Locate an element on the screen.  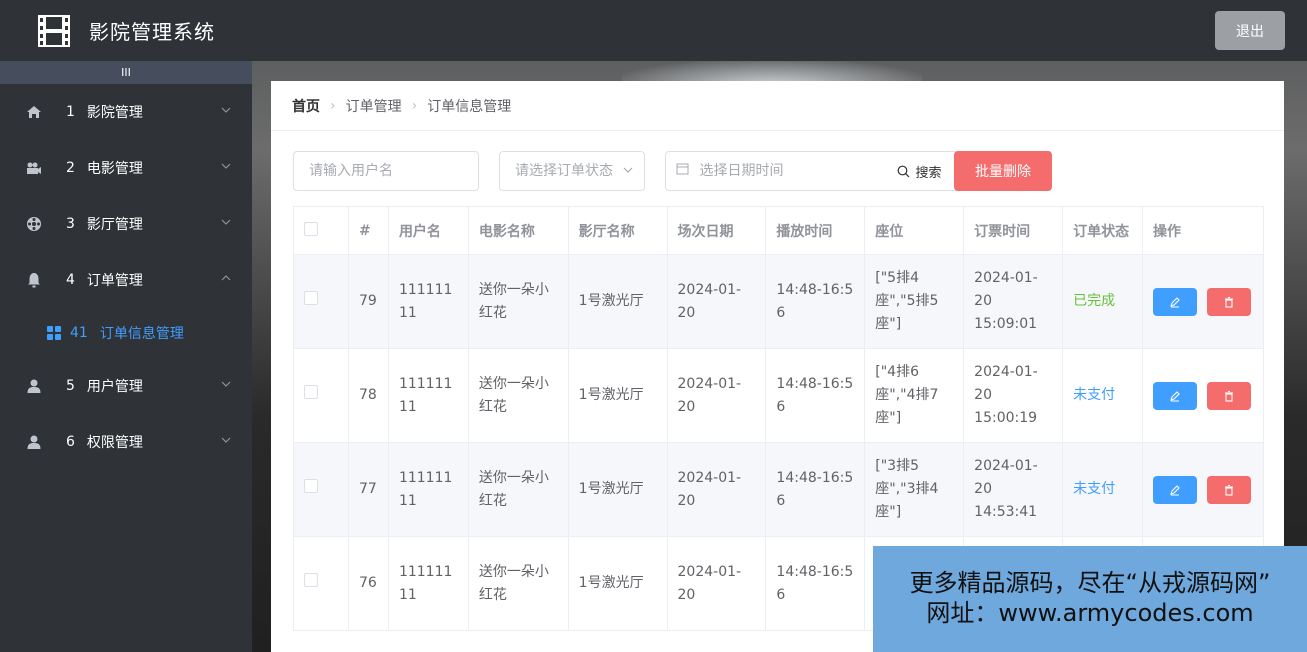
sidebar-item-number: 3 is located at coordinates (70, 224).